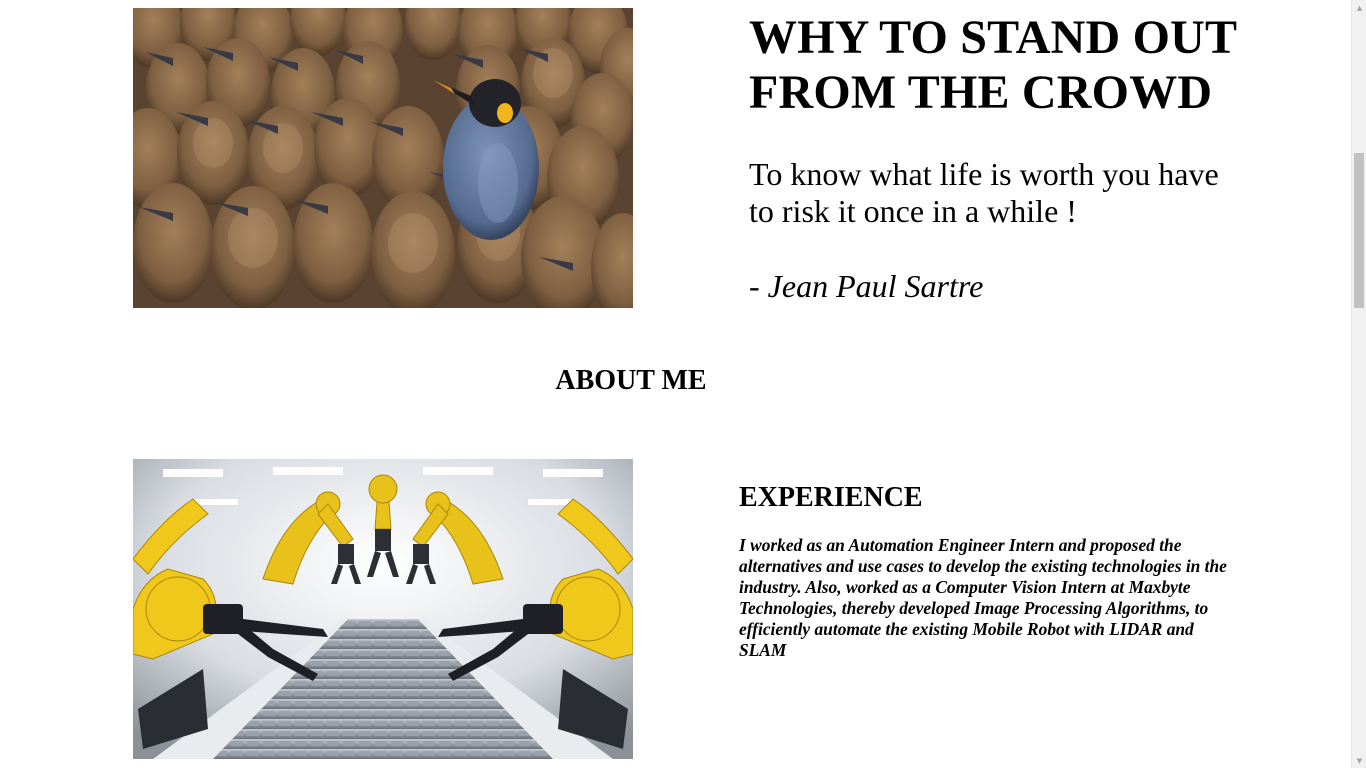  I want to click on scrollbar-thumb, so click(1359, 230).